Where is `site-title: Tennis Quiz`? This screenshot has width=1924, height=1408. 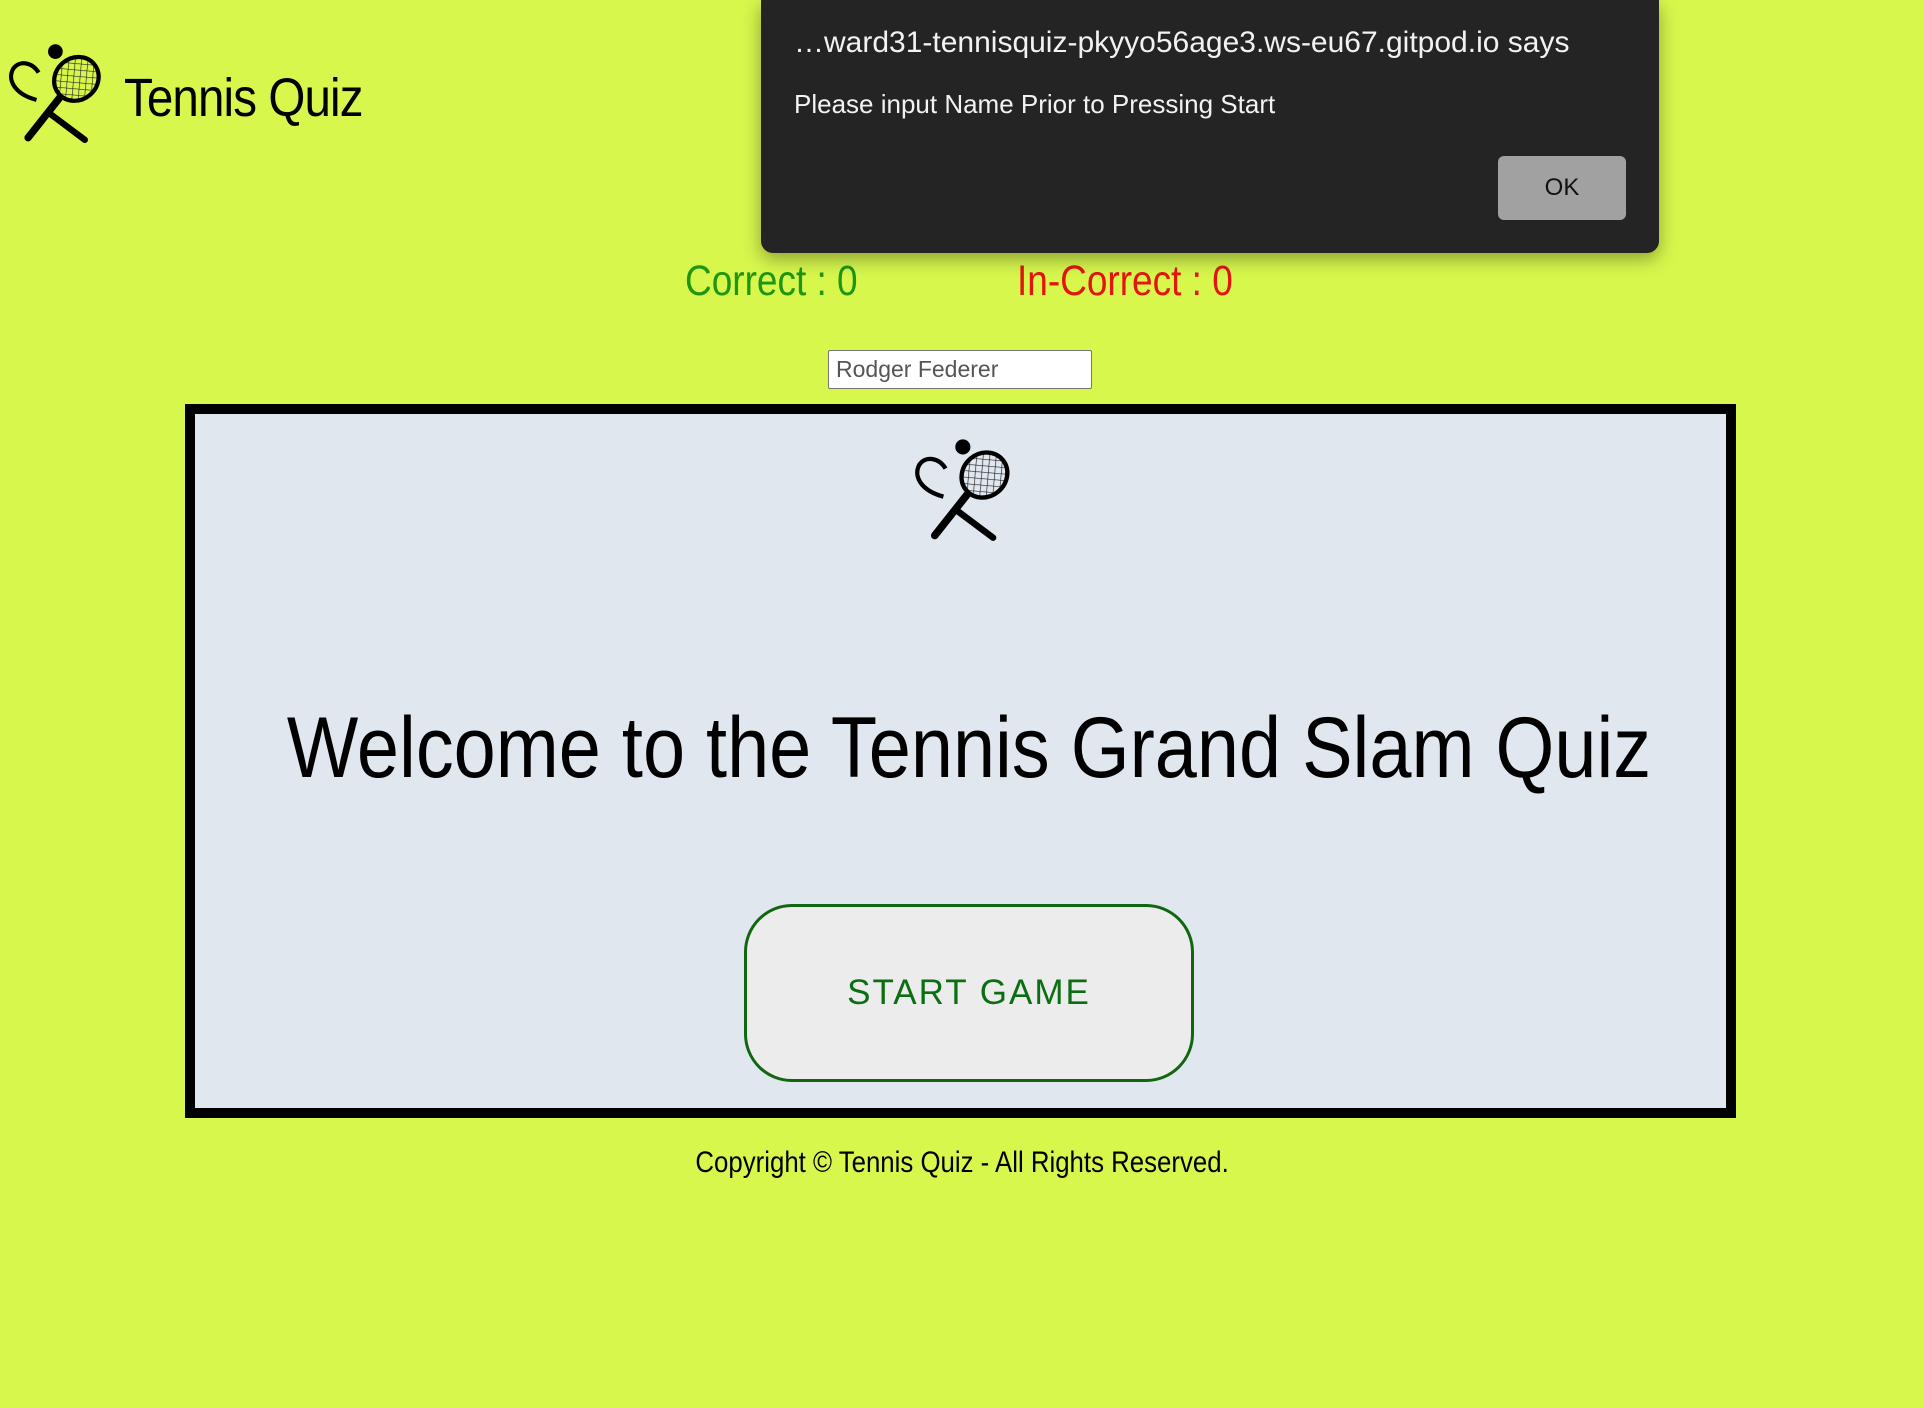
site-title: Tennis Quiz is located at coordinates (243, 98).